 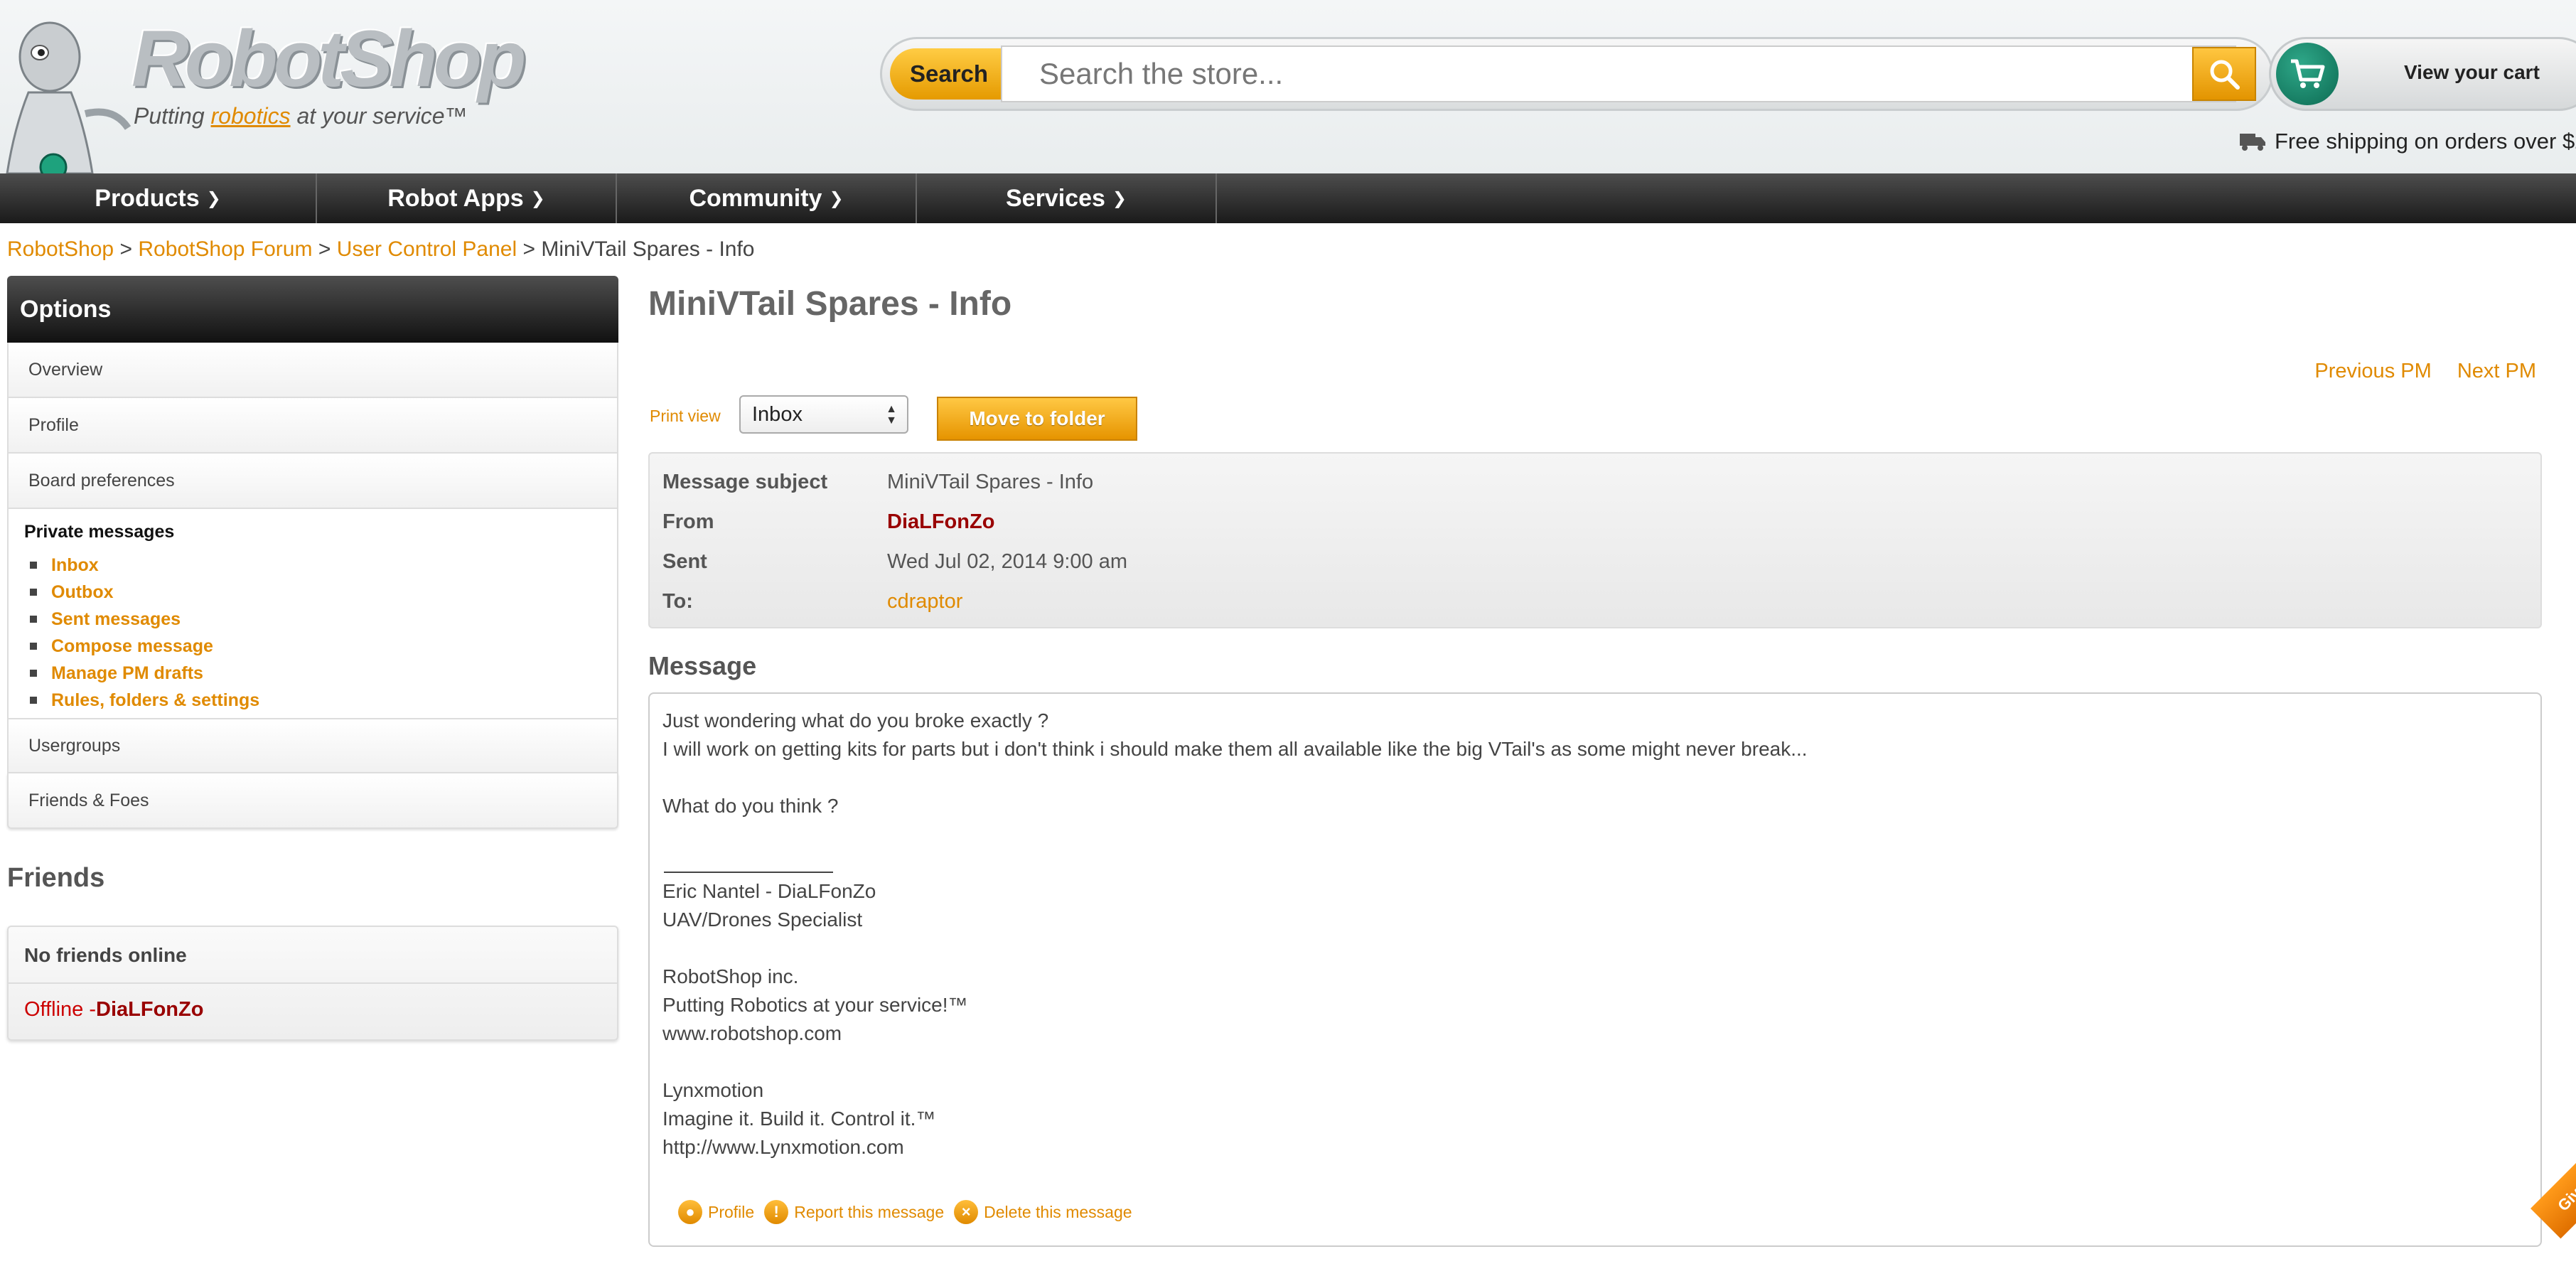 I want to click on breadcrumb-forum: RobotShop Forum, so click(x=225, y=249).